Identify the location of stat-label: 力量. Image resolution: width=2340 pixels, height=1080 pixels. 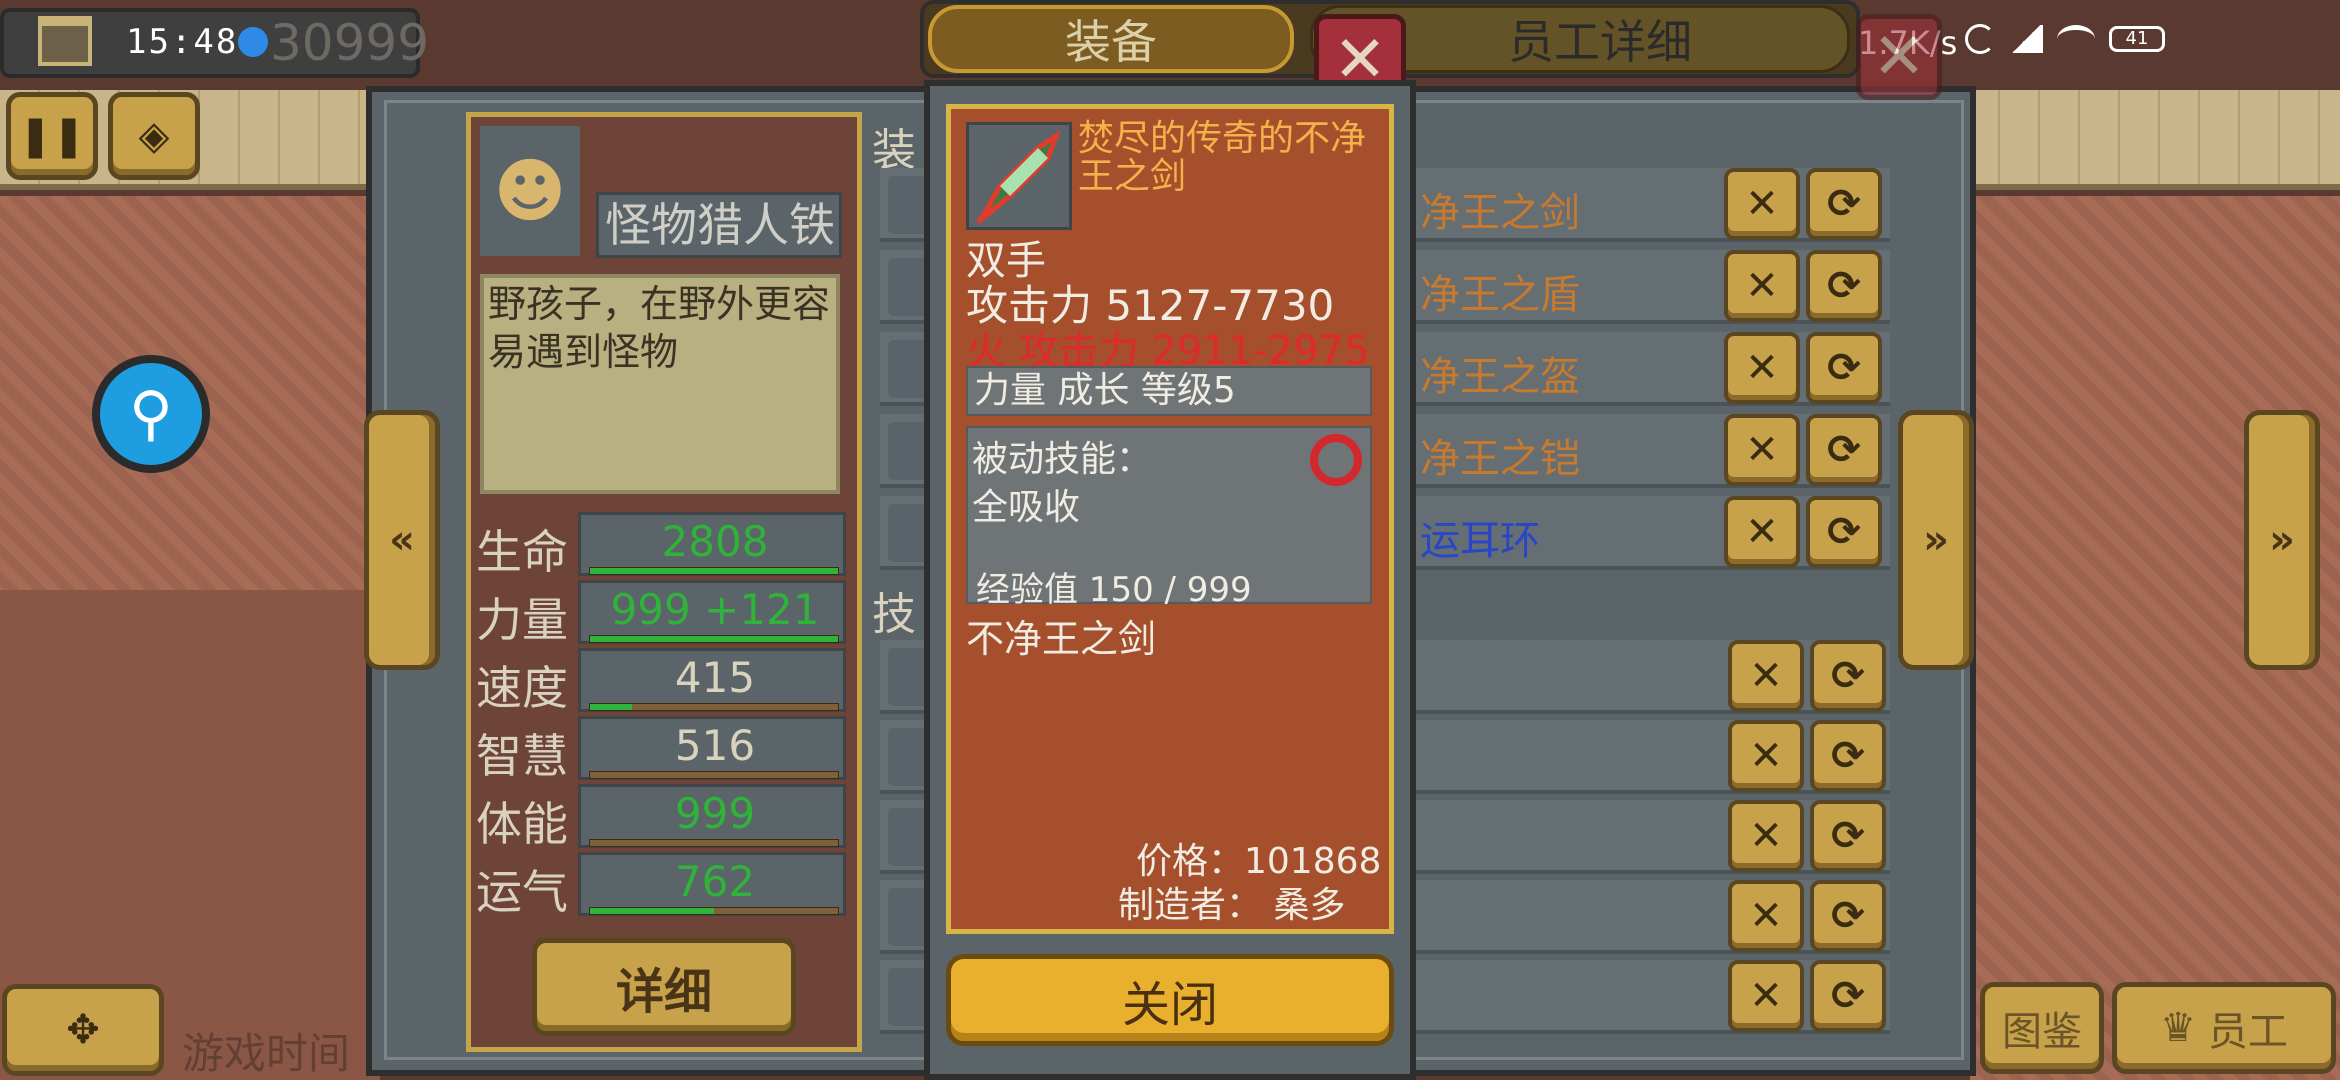
(522, 620).